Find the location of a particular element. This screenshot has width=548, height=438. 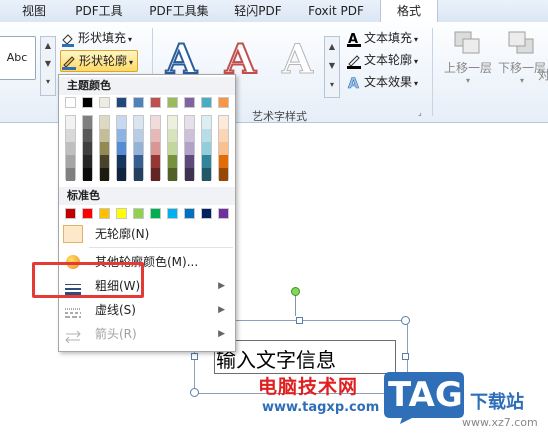

resize-handle-n is located at coordinates (299, 320).